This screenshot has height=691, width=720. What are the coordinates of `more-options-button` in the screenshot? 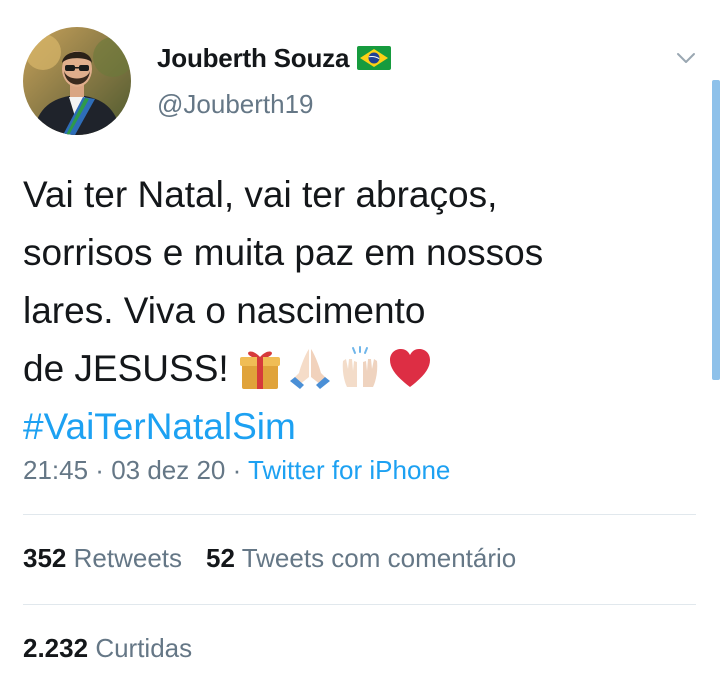 It's located at (686, 58).